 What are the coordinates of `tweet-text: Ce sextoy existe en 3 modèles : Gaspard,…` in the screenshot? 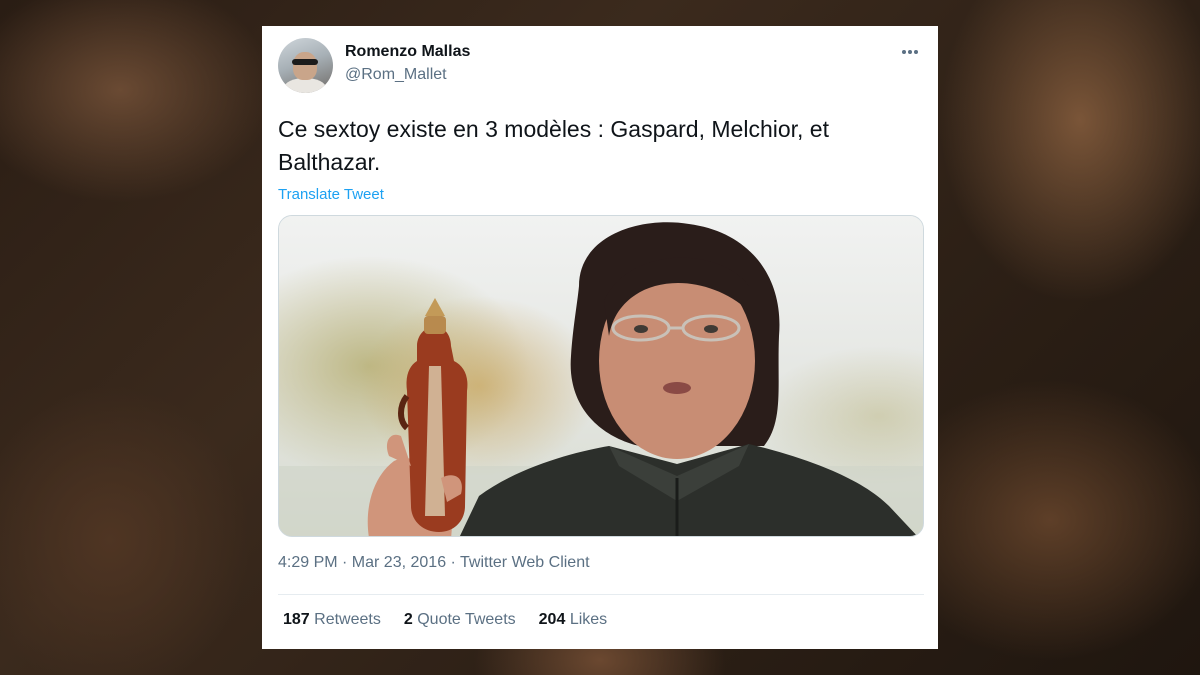 It's located at (553, 145).